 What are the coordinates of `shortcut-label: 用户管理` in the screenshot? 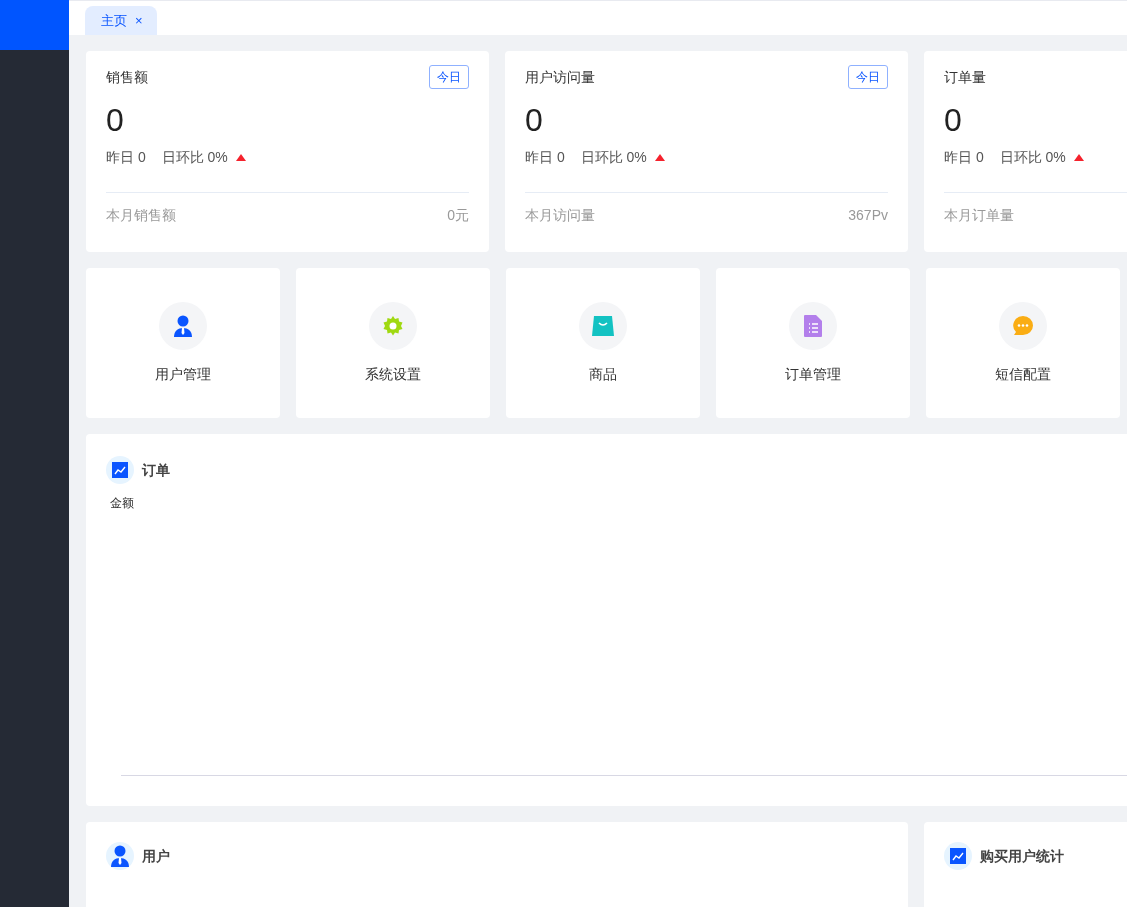 It's located at (183, 374).